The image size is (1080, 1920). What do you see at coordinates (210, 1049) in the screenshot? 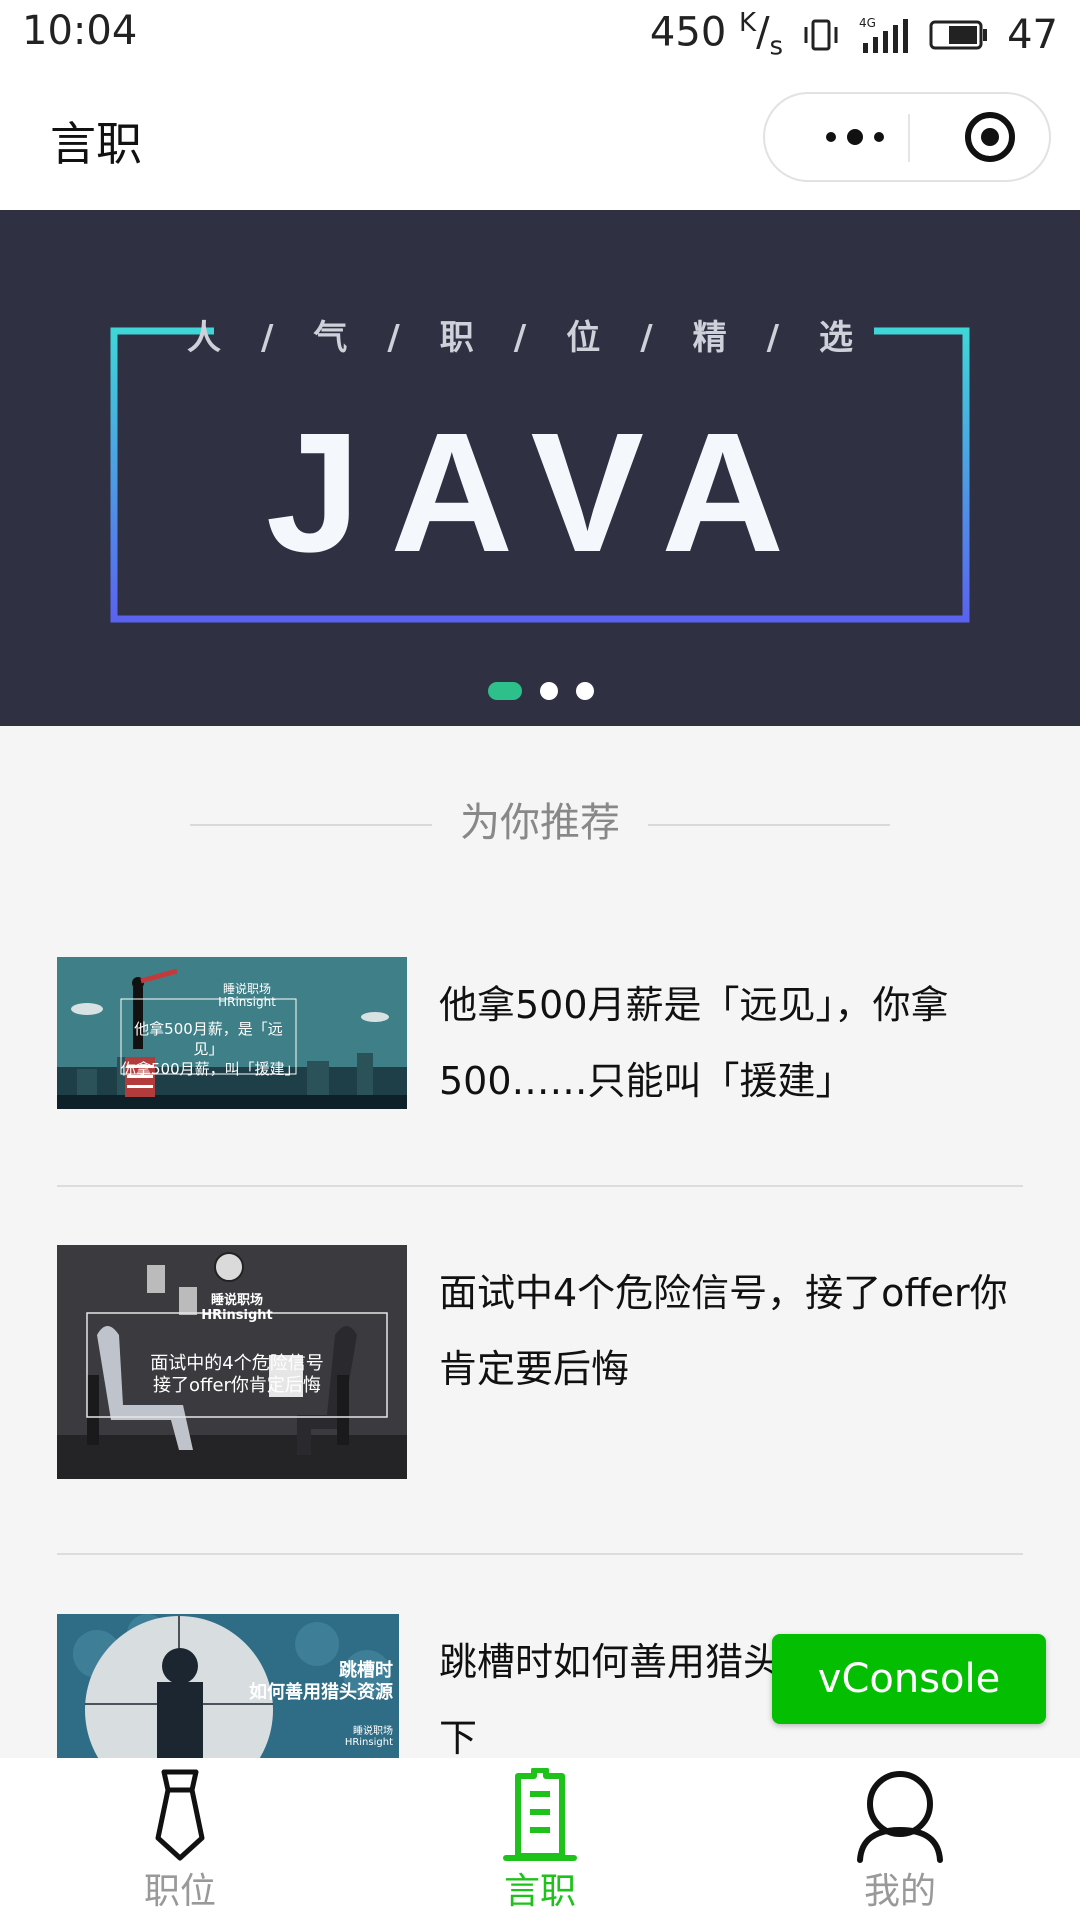
I see `thumbnail-caption: 他拿500月薪，是「远见」 你拿500月薪，叫「援建」` at bounding box center [210, 1049].